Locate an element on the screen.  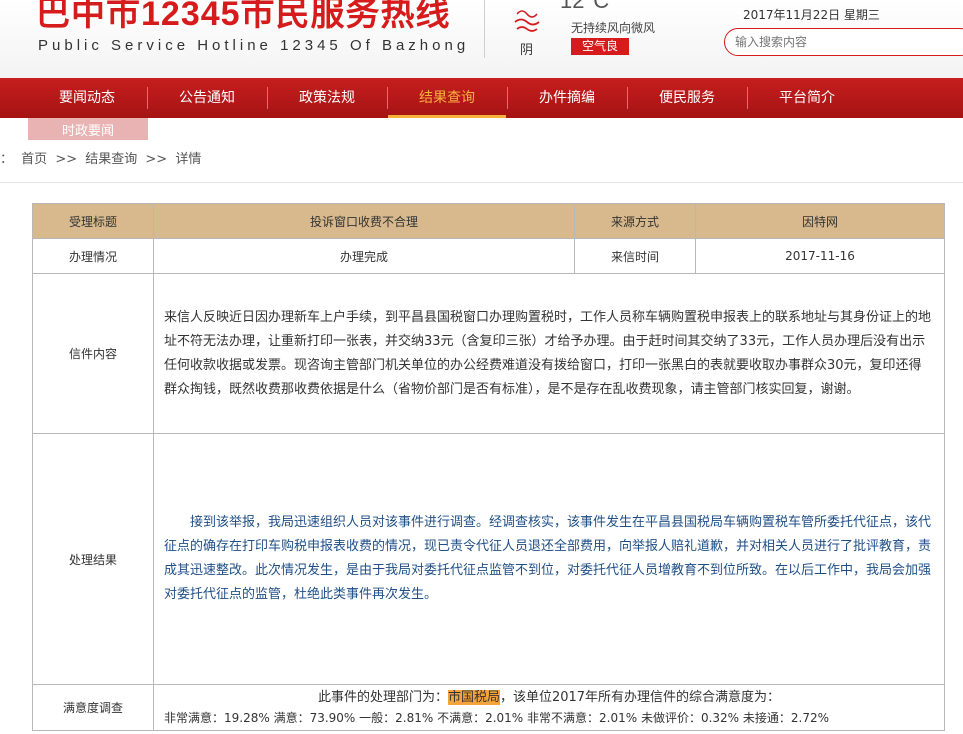
nav-item-services: 便民服务 is located at coordinates (687, 98).